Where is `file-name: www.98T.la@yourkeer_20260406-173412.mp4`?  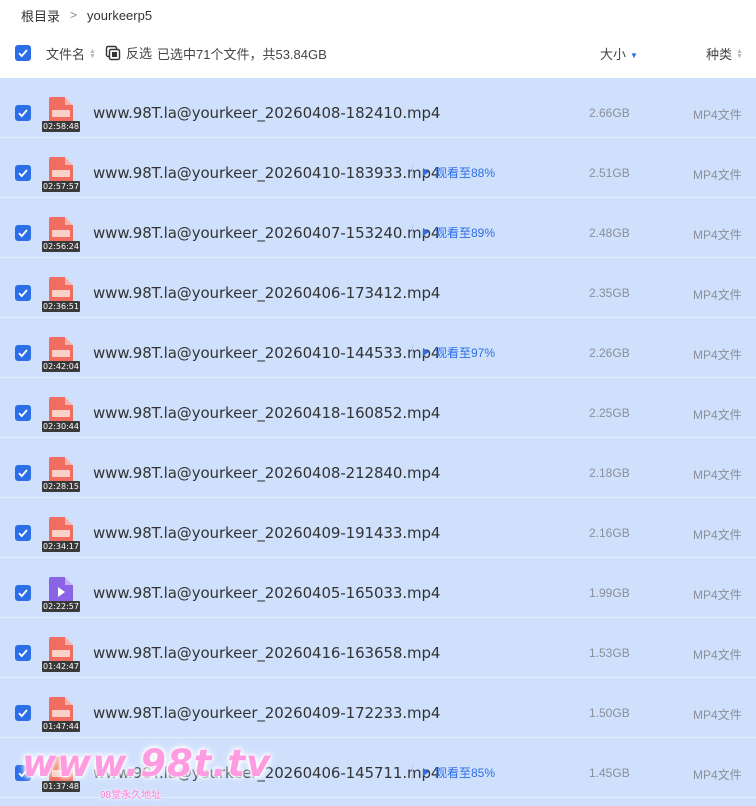
file-name: www.98T.la@yourkeer_20260406-173412.mp4 is located at coordinates (266, 293).